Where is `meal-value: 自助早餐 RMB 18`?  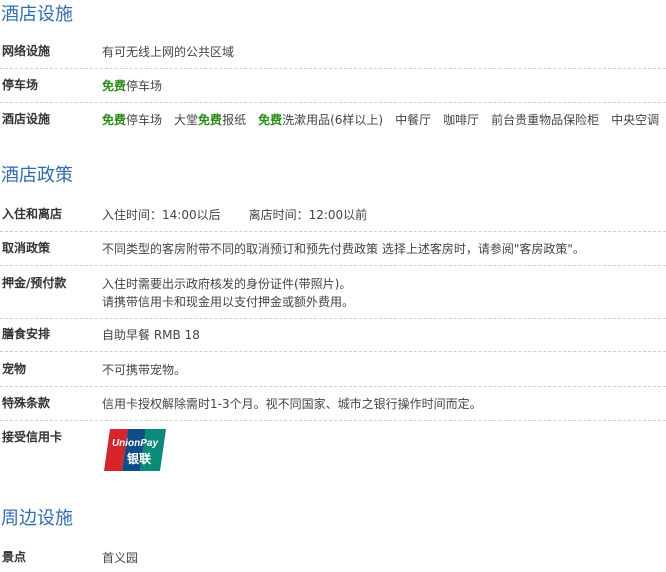
meal-value: 自助早餐 RMB 18 is located at coordinates (151, 335).